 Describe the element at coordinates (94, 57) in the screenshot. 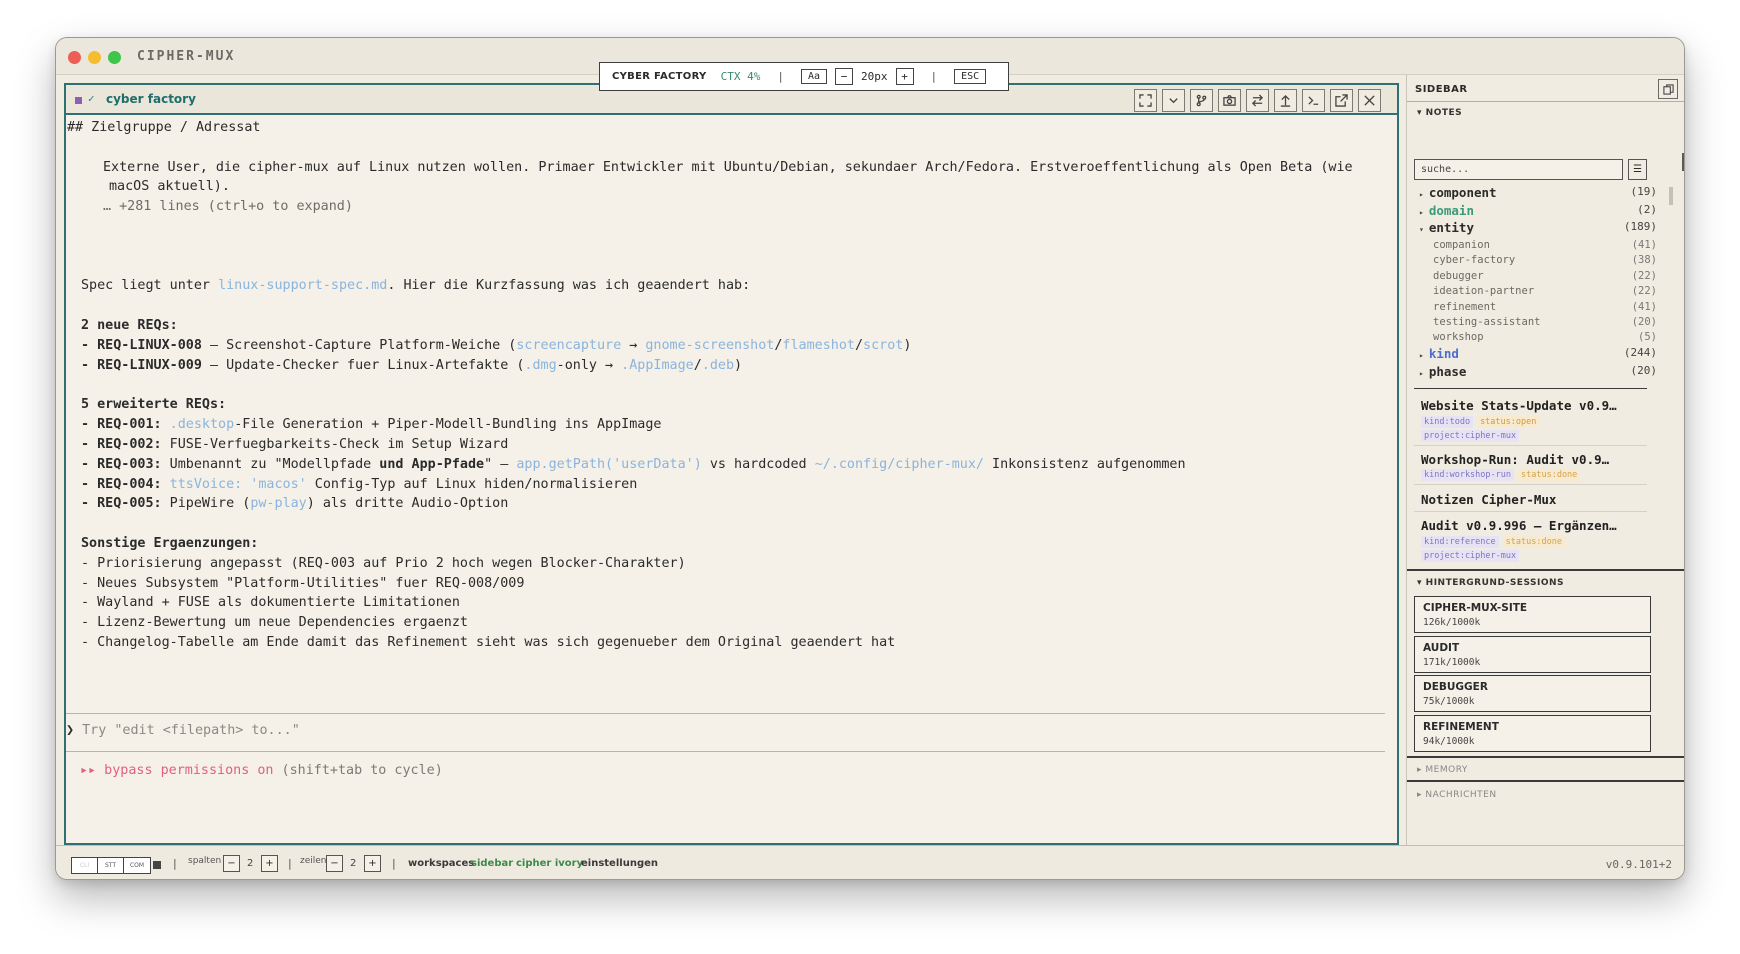

I see `minimize-window-button` at that location.